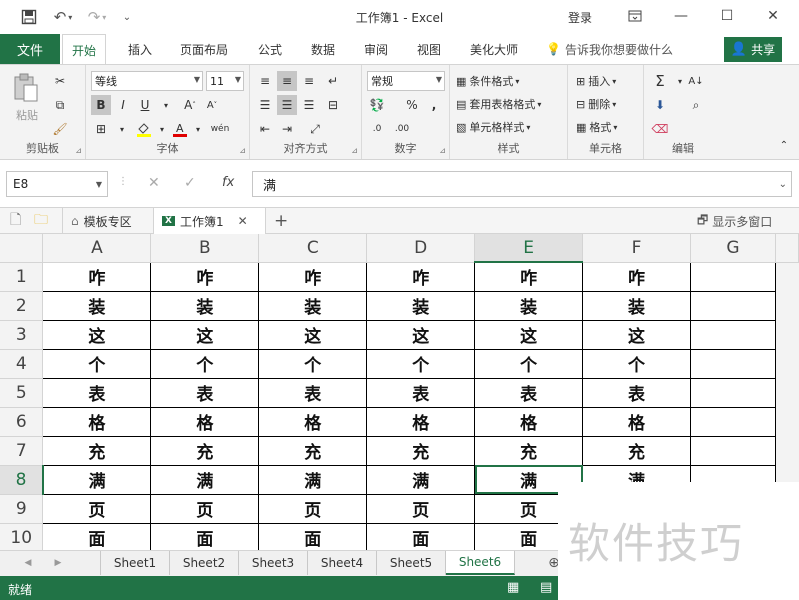 This screenshot has height=600, width=799. Describe the element at coordinates (265, 81) in the screenshot. I see `align-top-icon: ≡` at that location.